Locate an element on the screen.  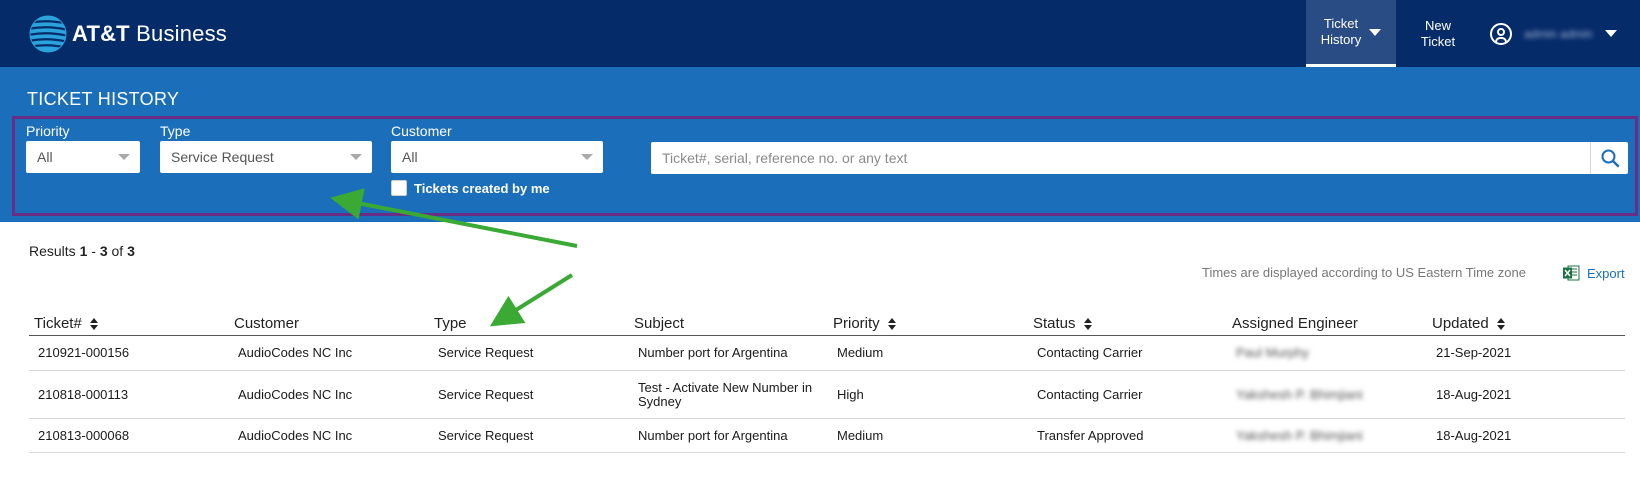
nav-new-ticket-label: New Ticket is located at coordinates (1438, 33).